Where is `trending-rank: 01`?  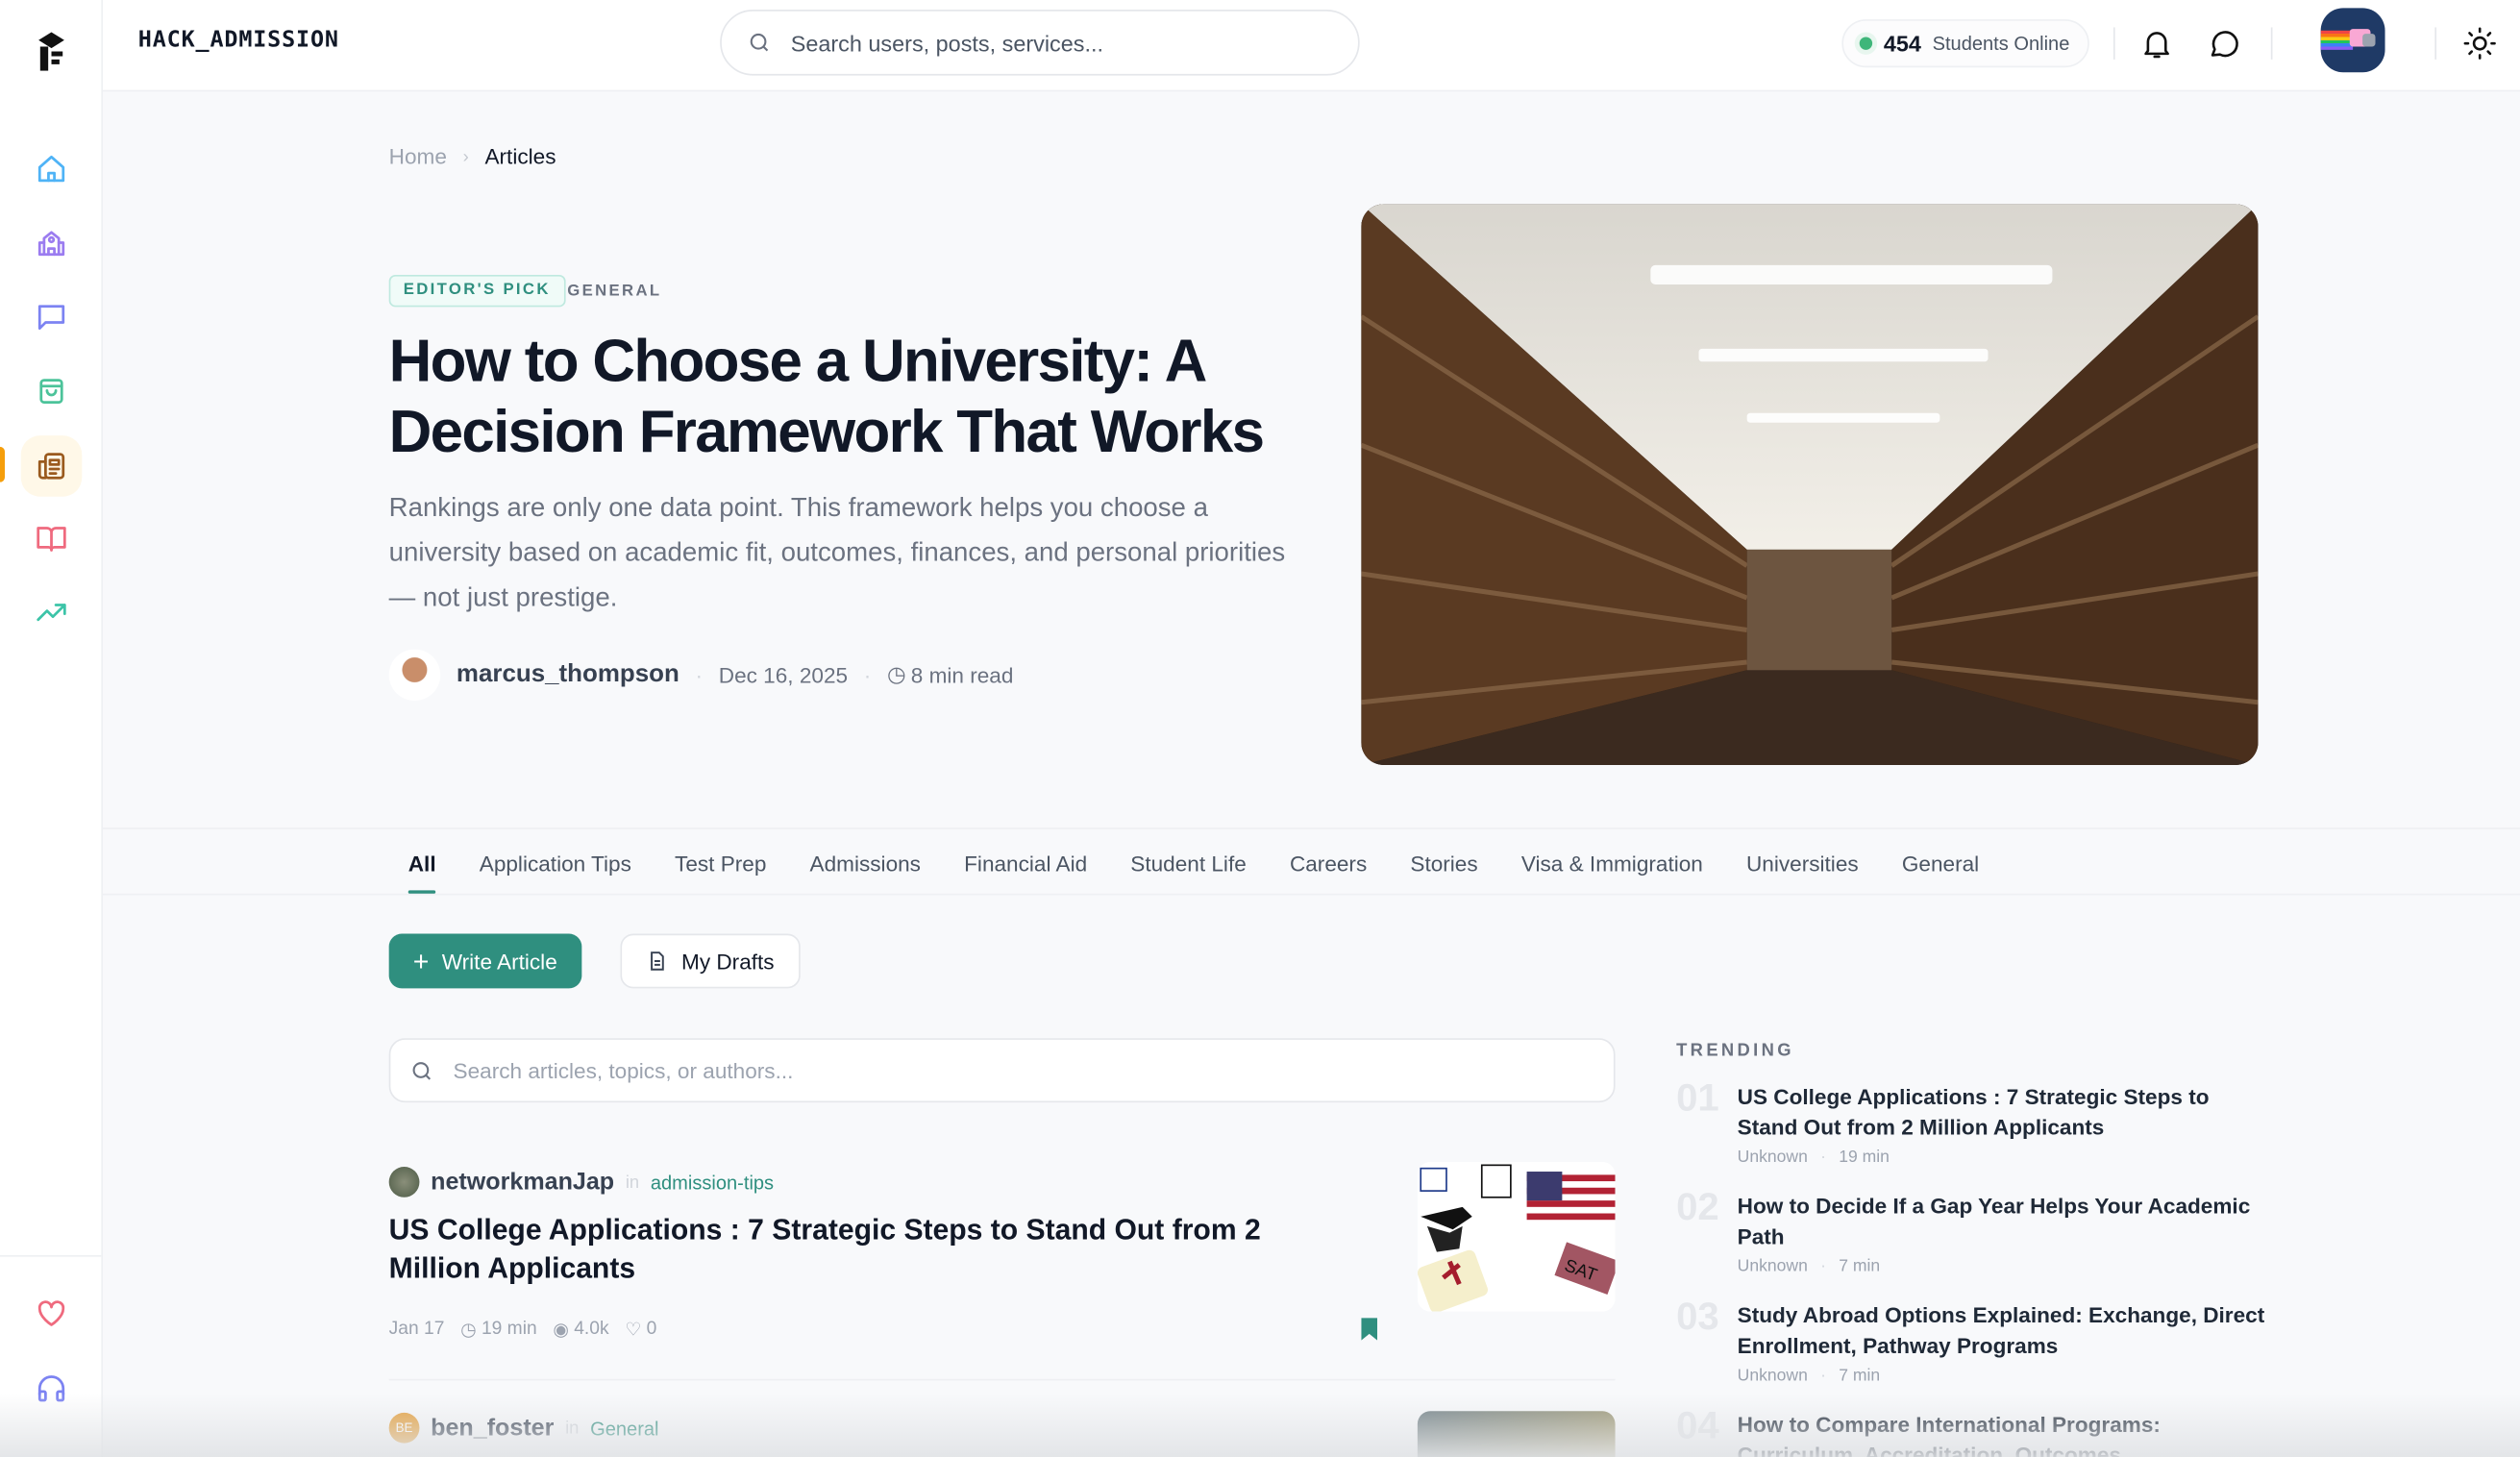 trending-rank: 01 is located at coordinates (1698, 1098).